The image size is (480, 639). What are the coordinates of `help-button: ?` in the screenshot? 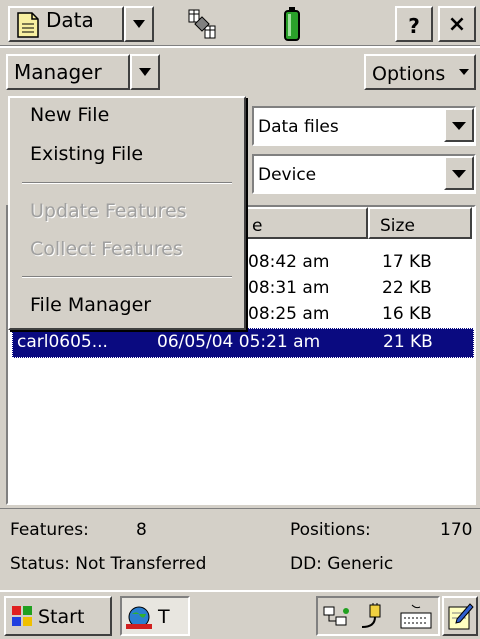 It's located at (414, 24).